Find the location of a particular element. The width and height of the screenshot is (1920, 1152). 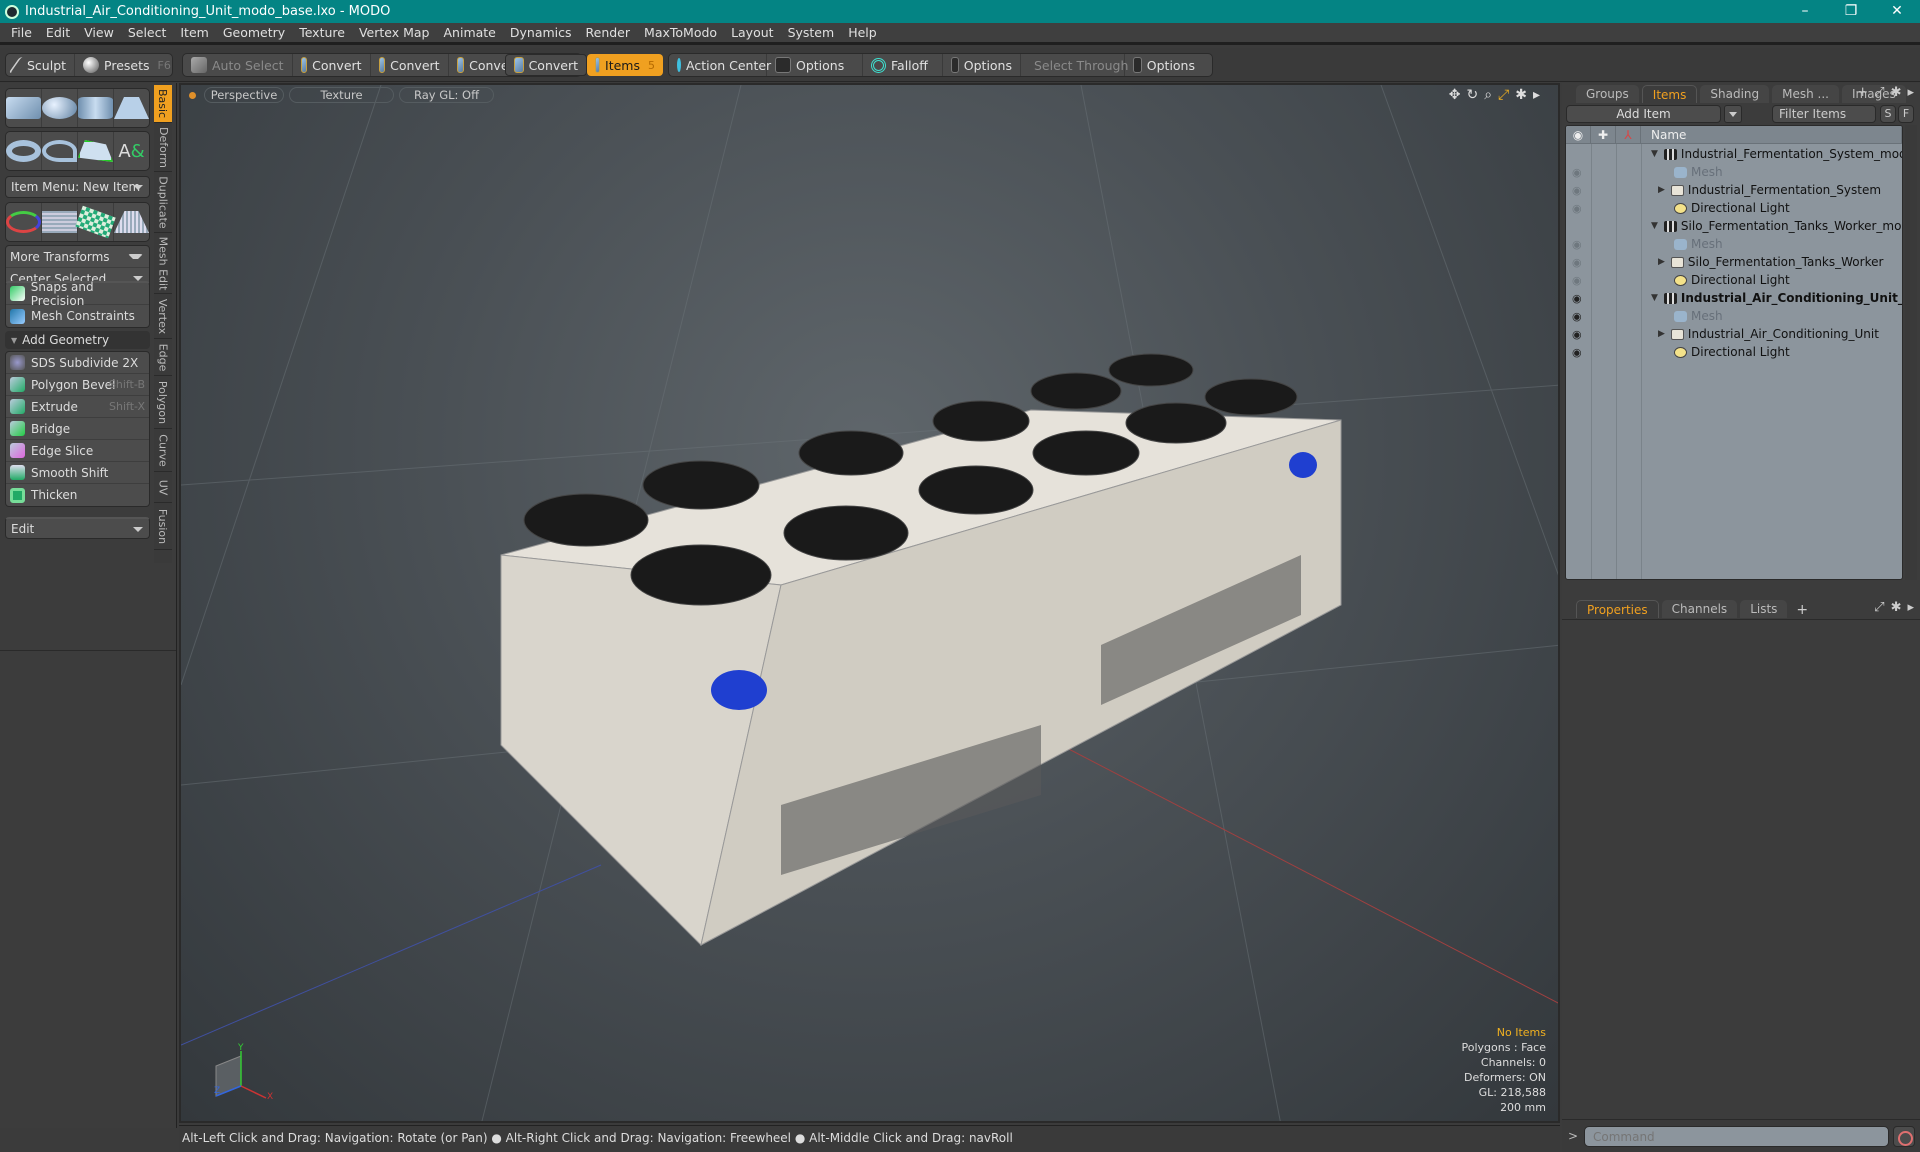

text-tool: A& is located at coordinates (131, 151).